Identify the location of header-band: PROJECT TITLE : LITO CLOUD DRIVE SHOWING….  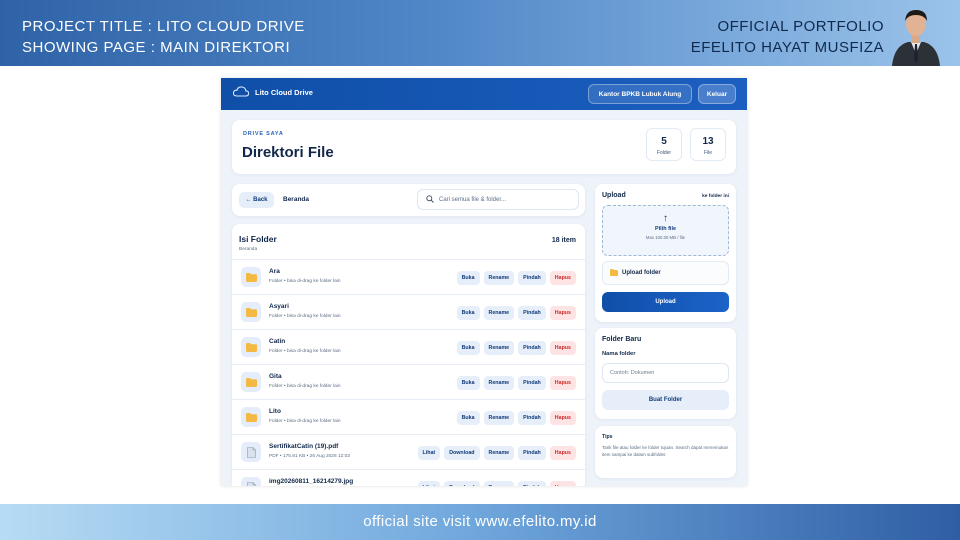
(480, 33).